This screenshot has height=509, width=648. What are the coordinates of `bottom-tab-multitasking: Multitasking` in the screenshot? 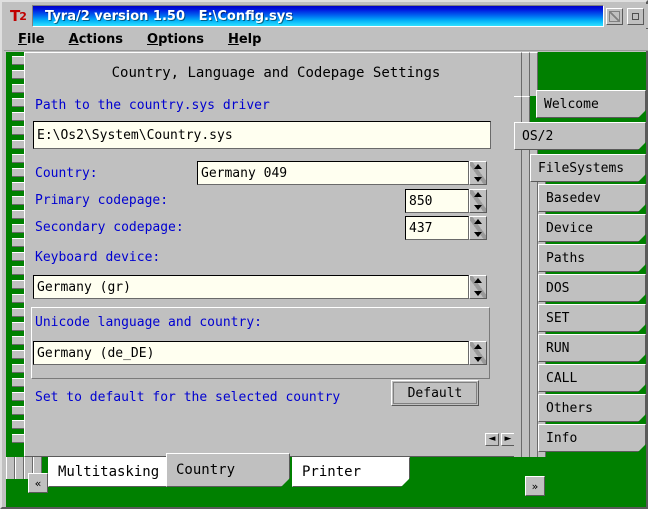 It's located at (112, 472).